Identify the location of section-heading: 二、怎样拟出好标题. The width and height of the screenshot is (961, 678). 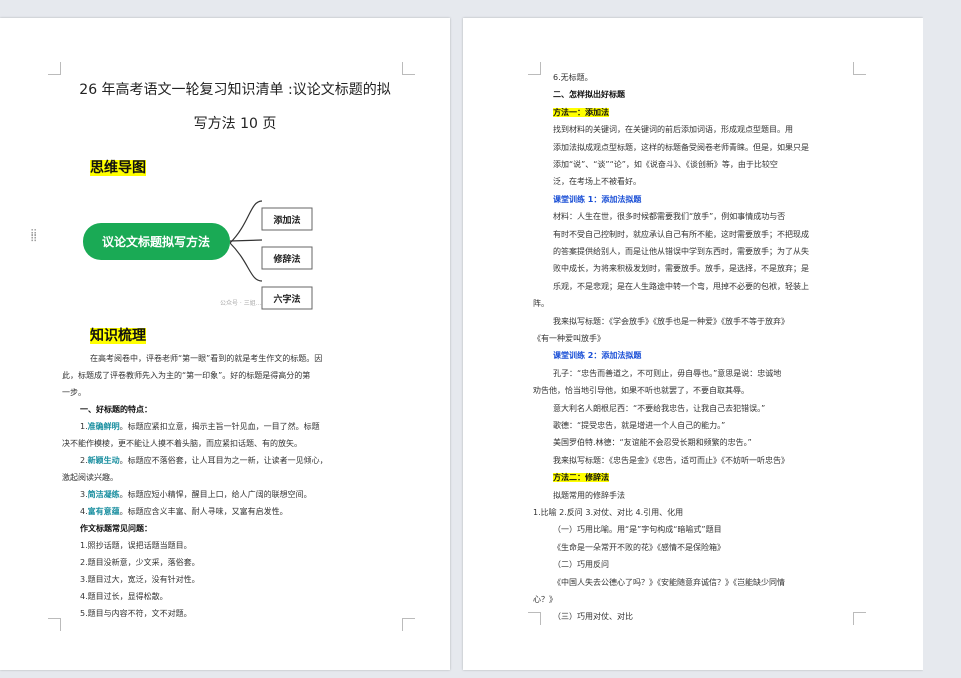
(589, 94).